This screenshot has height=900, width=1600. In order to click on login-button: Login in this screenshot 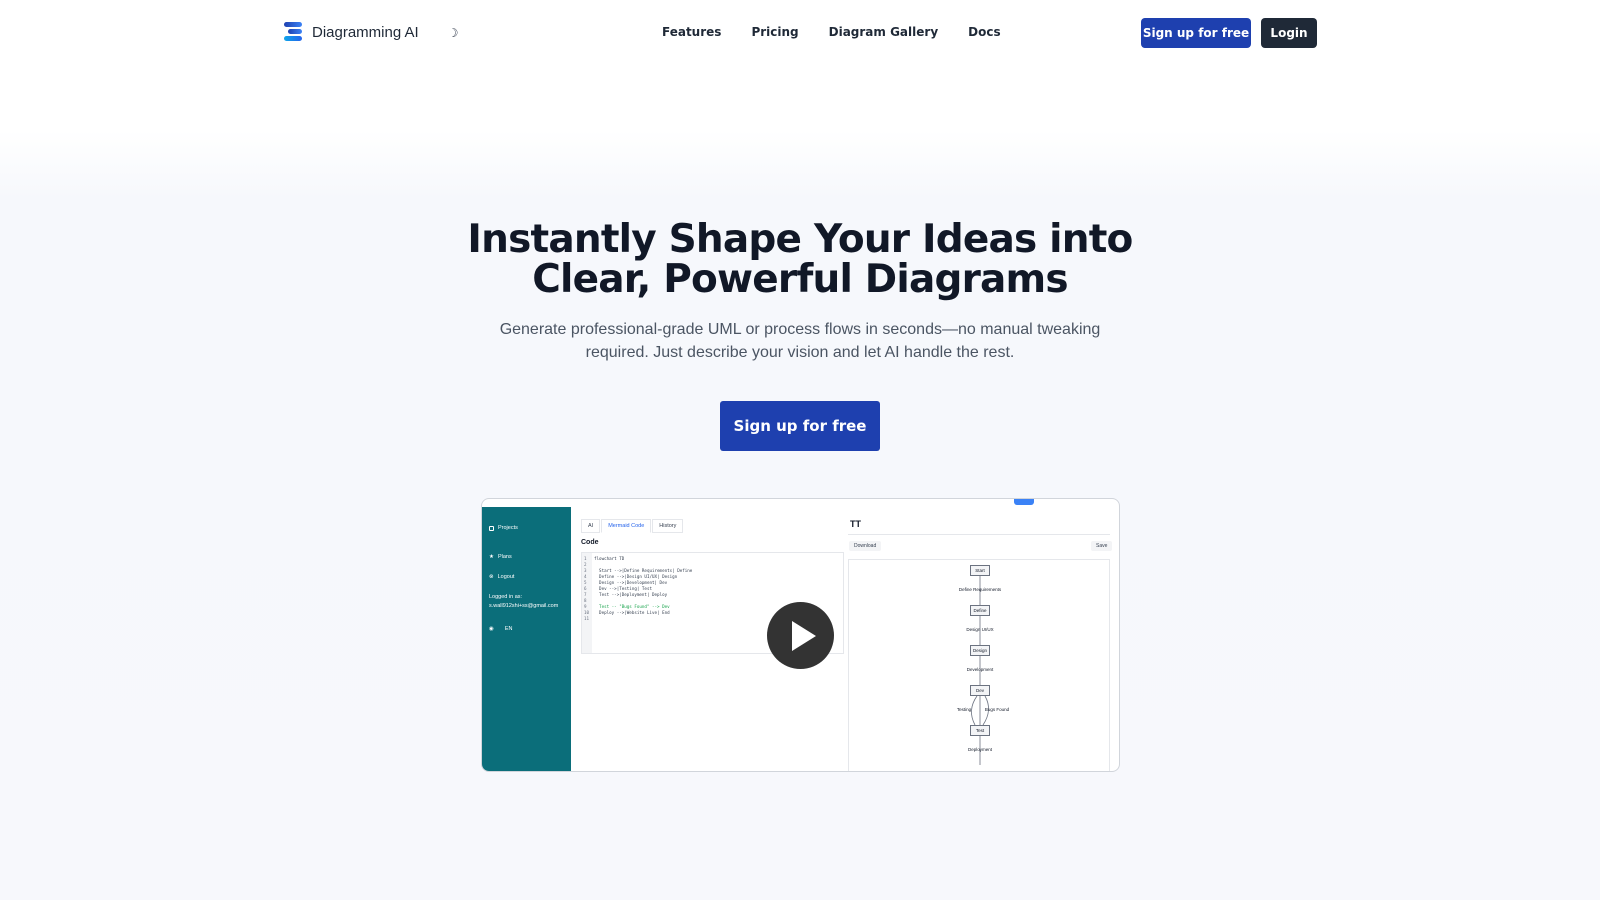, I will do `click(1289, 33)`.